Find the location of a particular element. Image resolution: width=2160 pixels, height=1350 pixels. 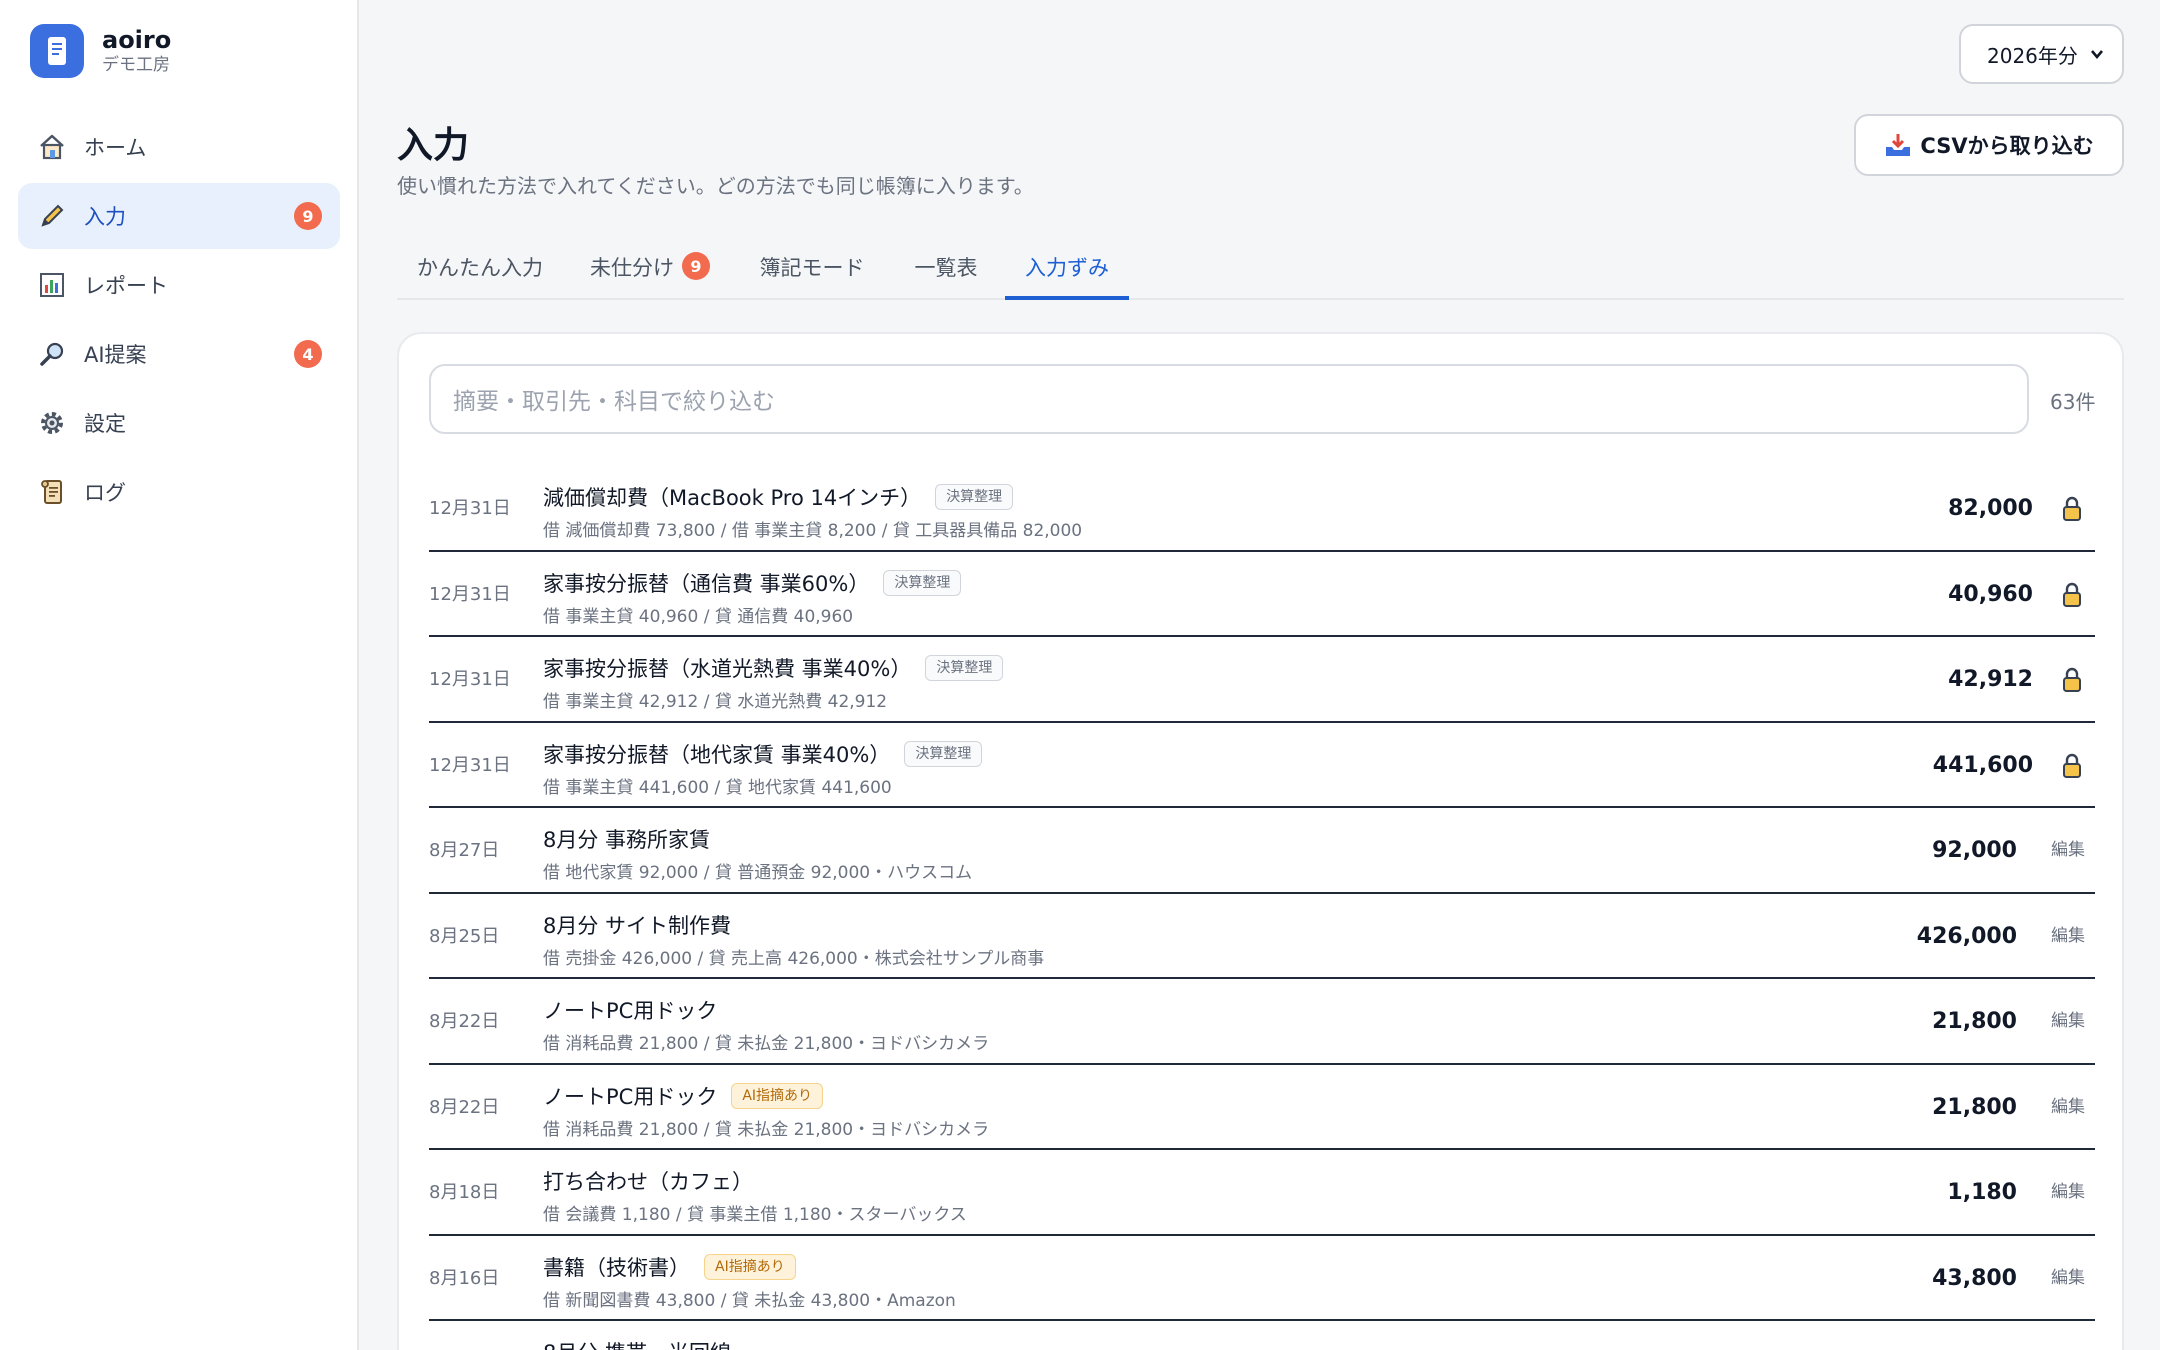

entry-amount: 43,800 is located at coordinates (1974, 1278).